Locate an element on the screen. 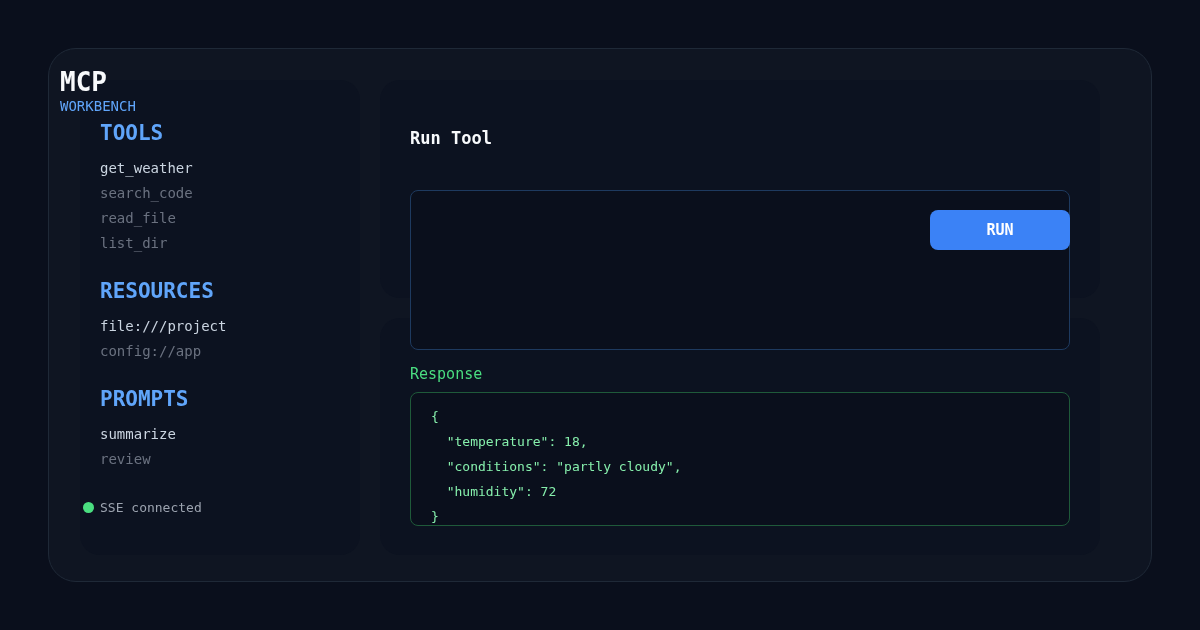 The height and width of the screenshot is (630, 1200). sidebar-item: read_file is located at coordinates (220, 218).